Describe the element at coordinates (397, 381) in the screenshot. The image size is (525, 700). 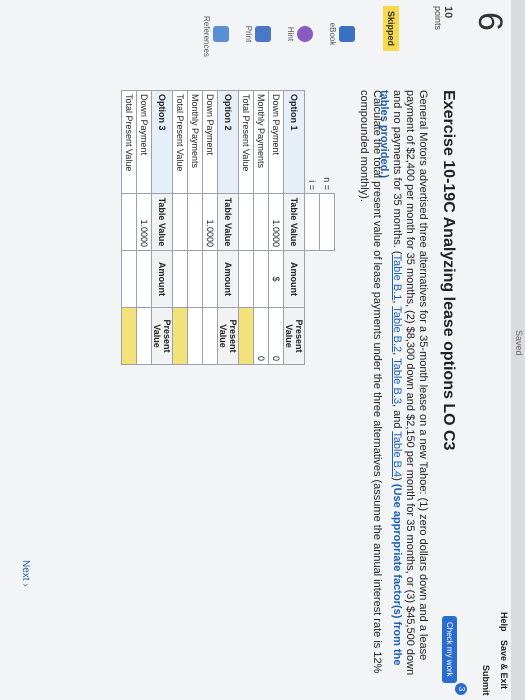
I see `table-b3-link: Table B.3` at that location.